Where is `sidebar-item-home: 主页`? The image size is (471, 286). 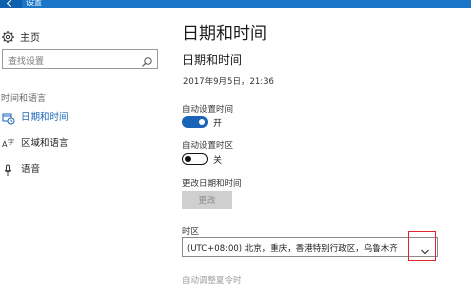
sidebar-item-home: 主页 is located at coordinates (20, 36).